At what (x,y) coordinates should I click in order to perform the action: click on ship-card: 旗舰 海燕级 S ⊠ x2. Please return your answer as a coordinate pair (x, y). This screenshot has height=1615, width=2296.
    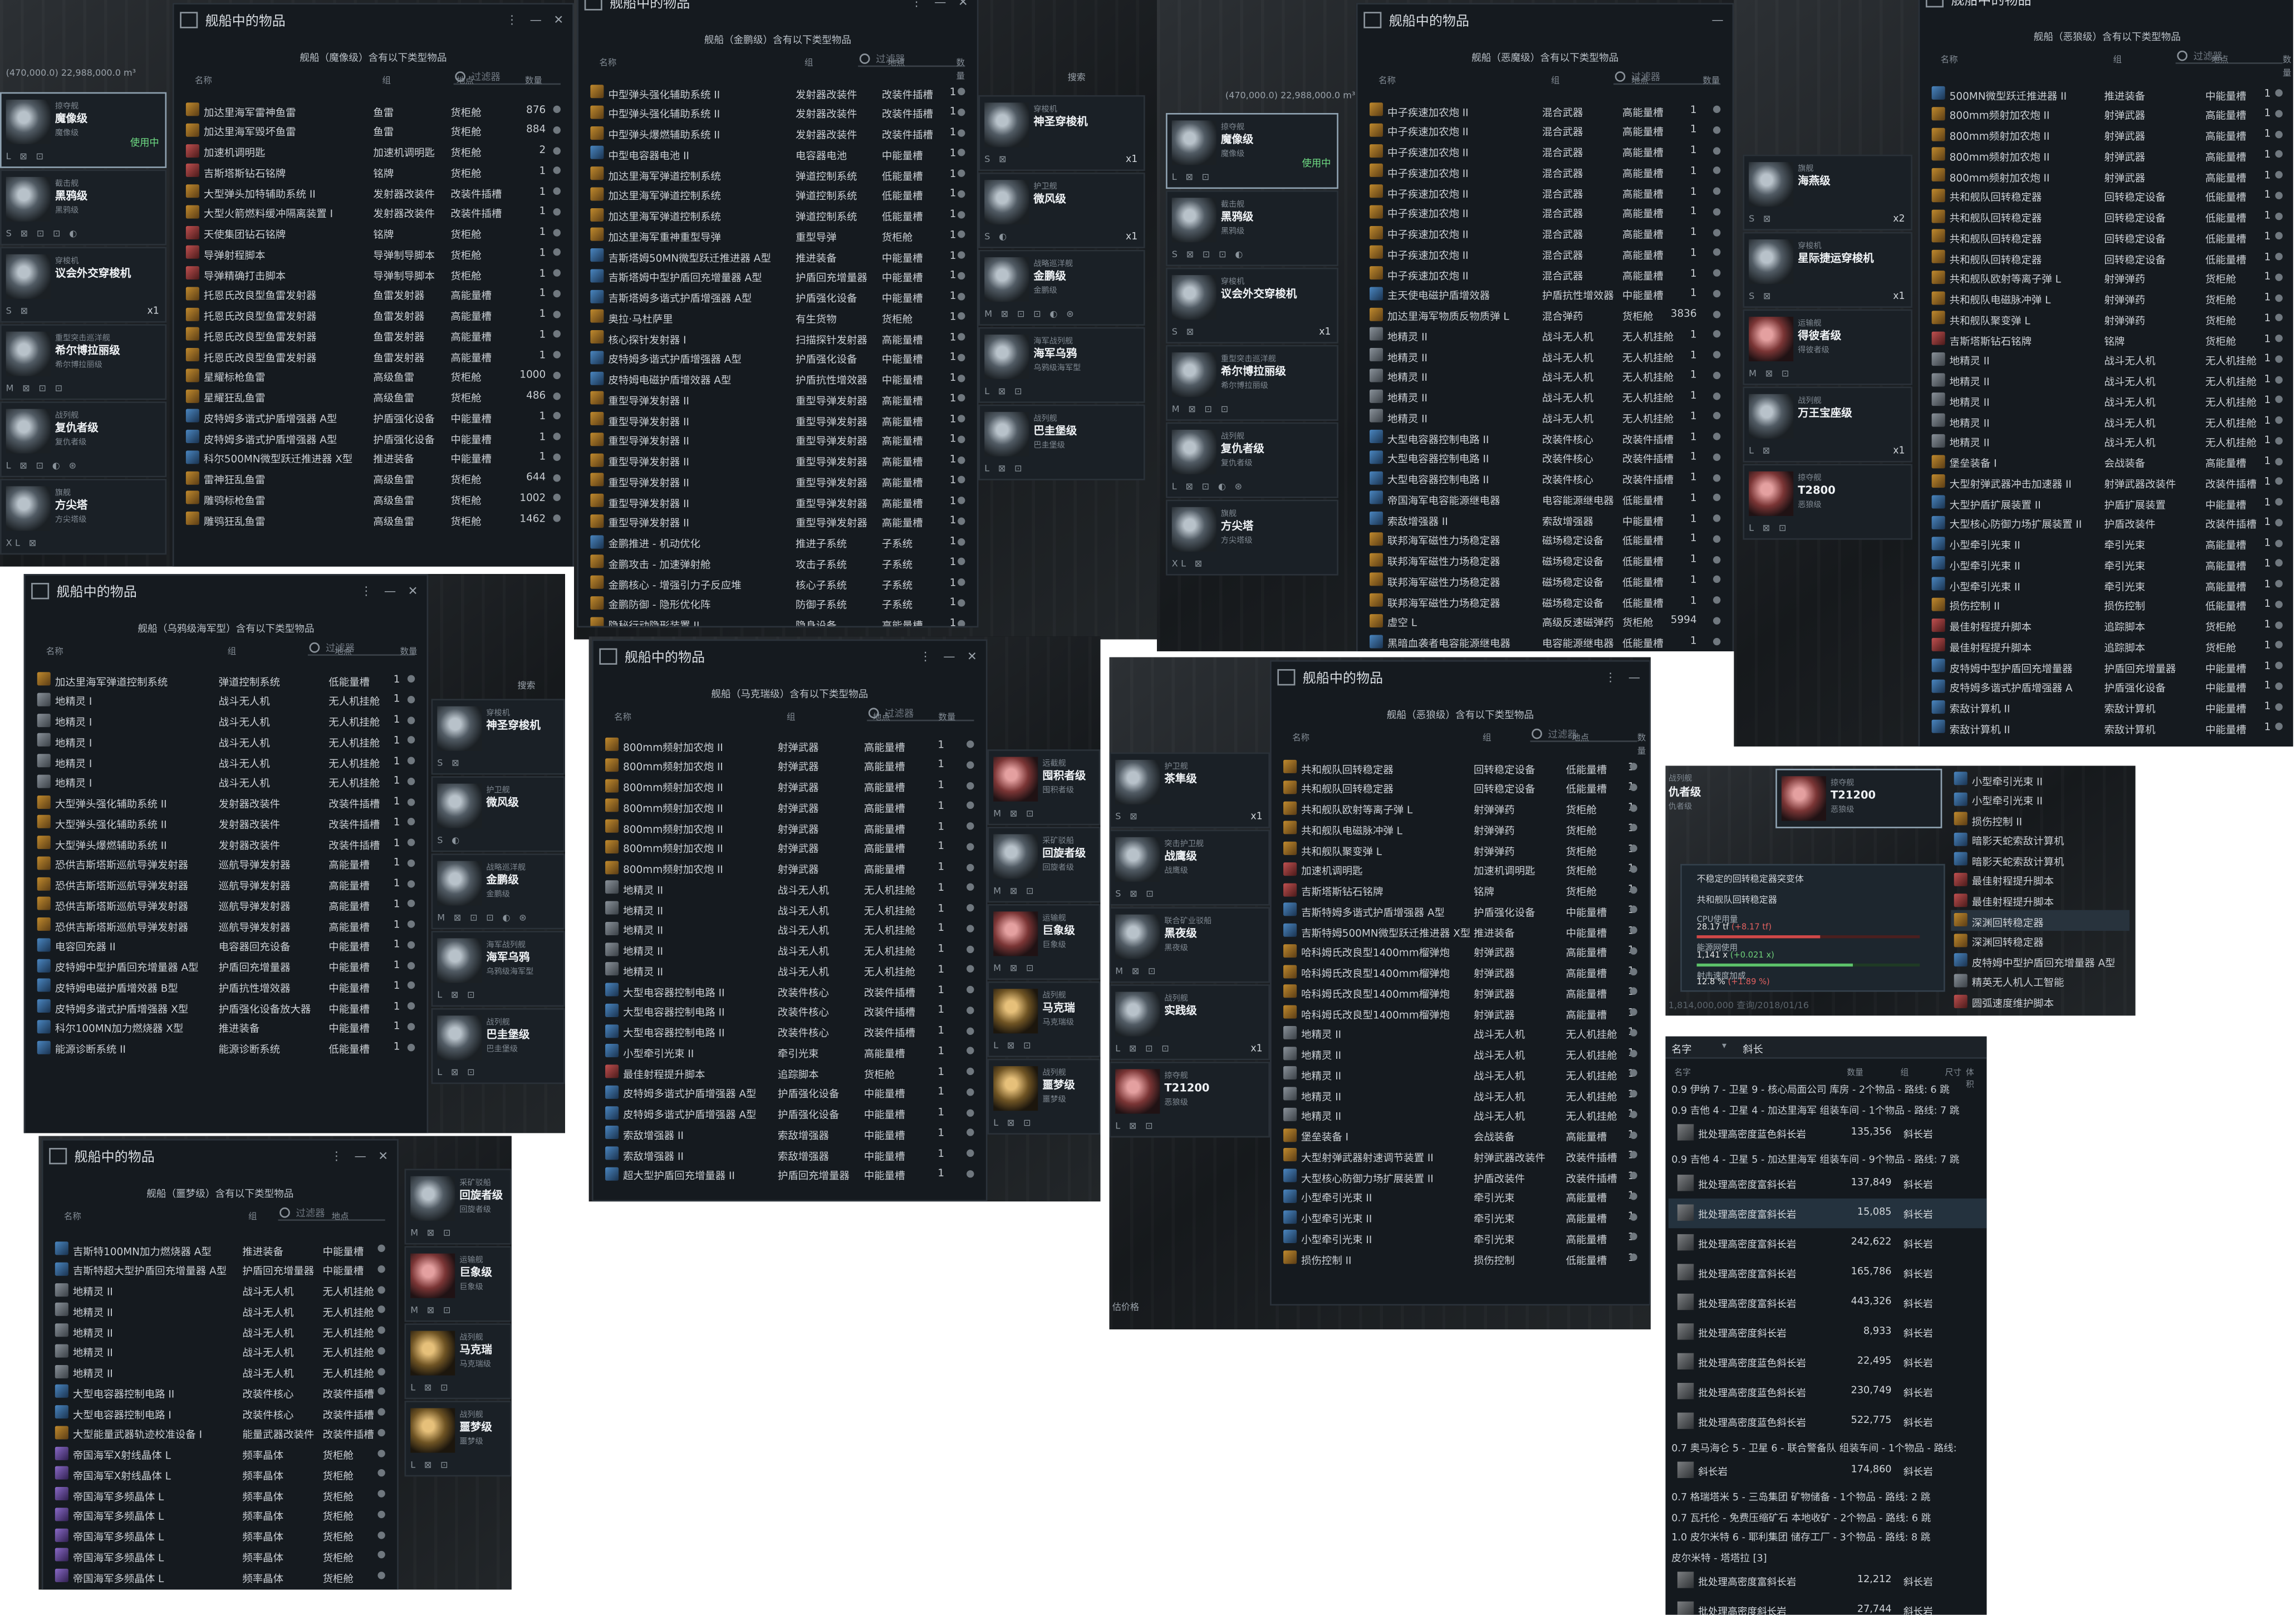
    Looking at the image, I should click on (1827, 193).